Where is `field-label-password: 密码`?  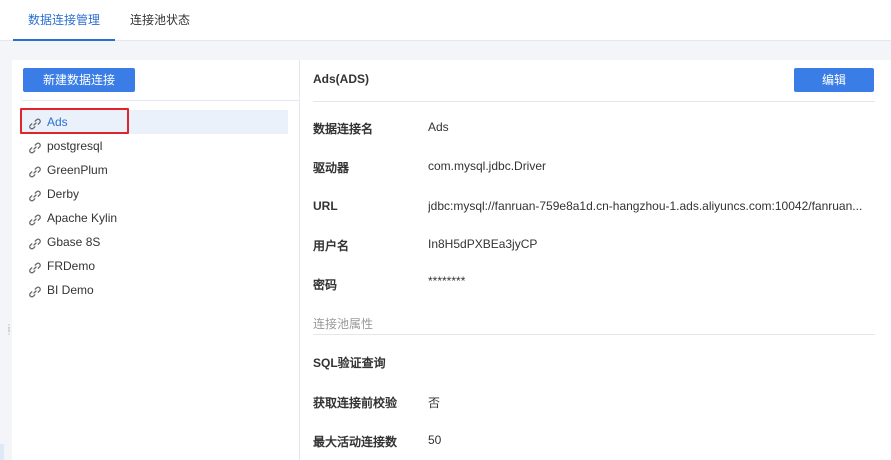
field-label-password: 密码 is located at coordinates (325, 285).